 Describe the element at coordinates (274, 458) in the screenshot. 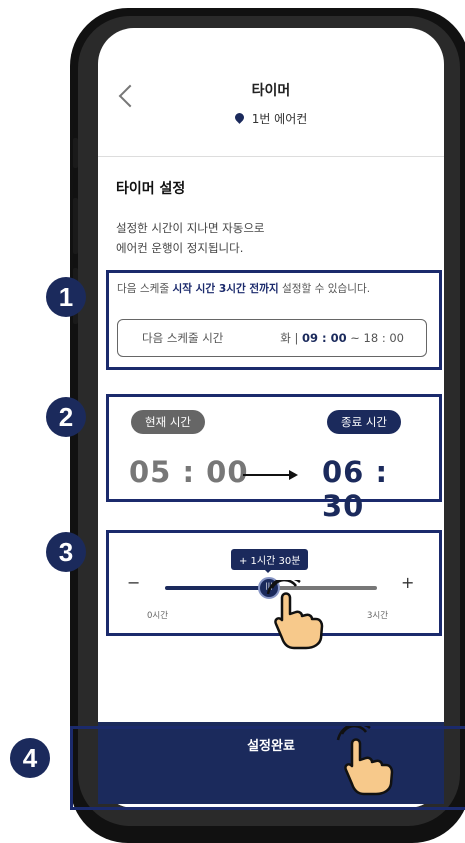

I see `time-panel: 현재 시간 종료 시간 05 : 00 06 : 30` at that location.